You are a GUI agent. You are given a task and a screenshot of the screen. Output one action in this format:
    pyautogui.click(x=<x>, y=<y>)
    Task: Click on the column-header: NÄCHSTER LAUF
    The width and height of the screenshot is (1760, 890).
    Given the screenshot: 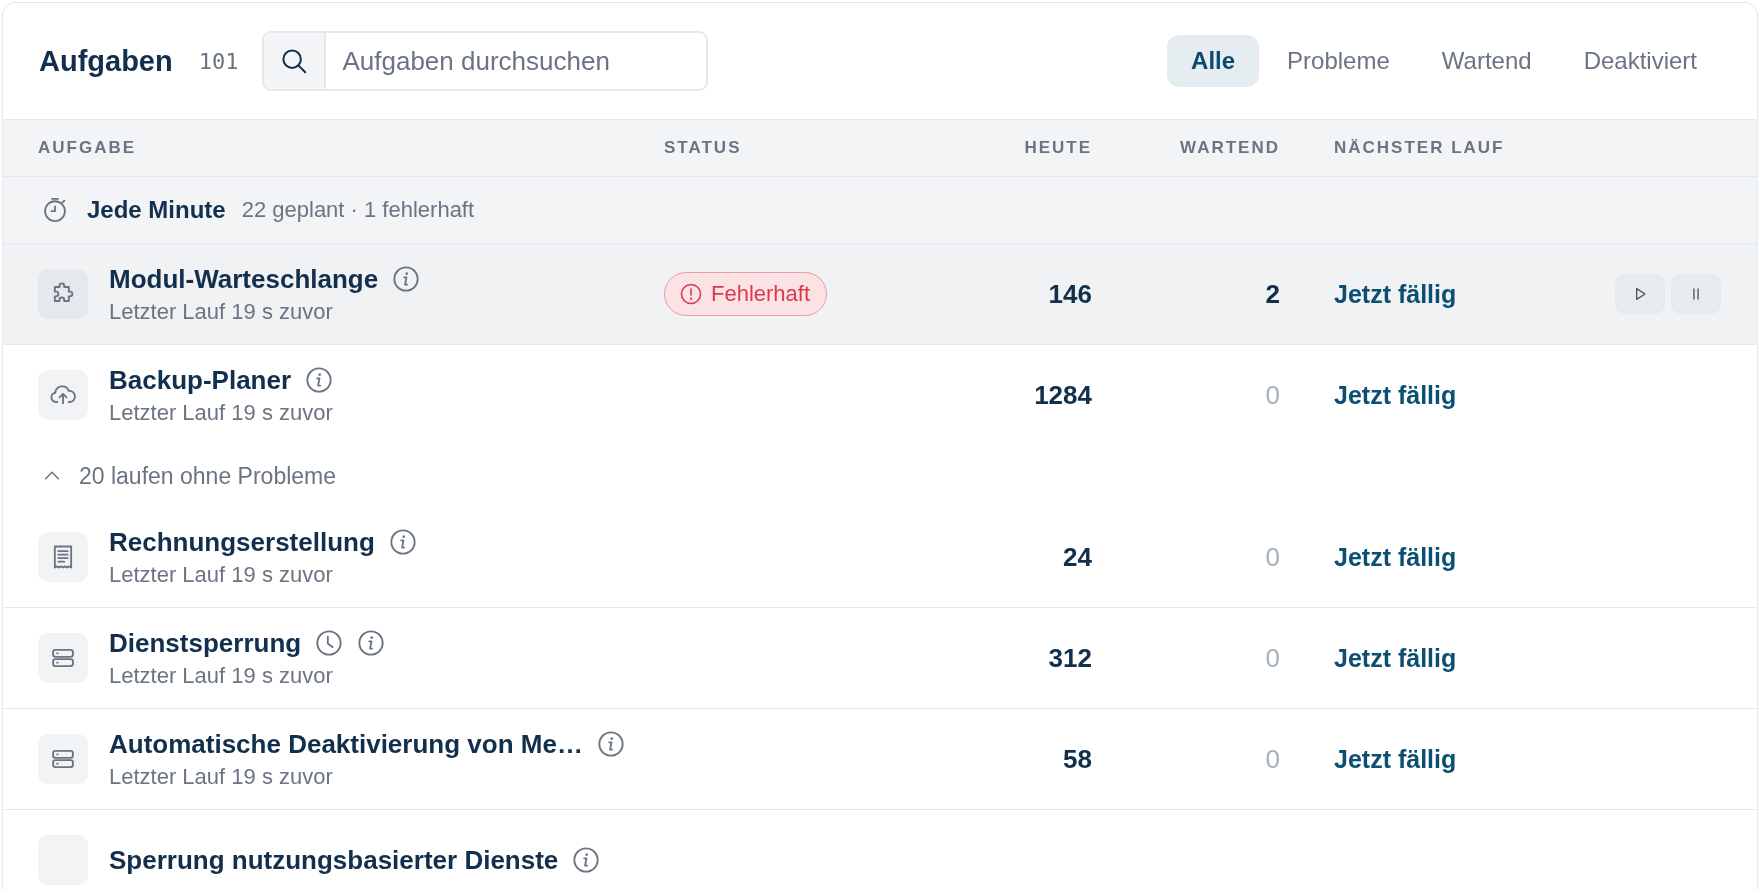 What is the action you would take?
    pyautogui.click(x=1419, y=147)
    